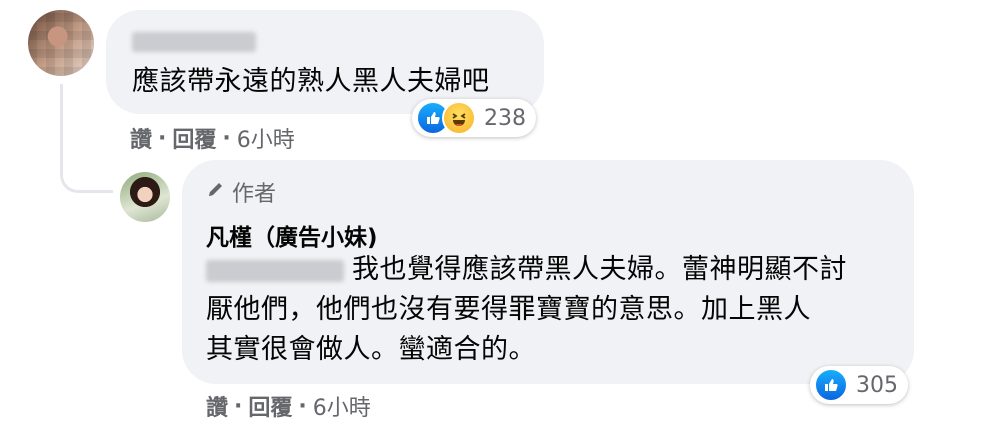 This screenshot has height=438, width=990. I want to click on reply-actions: 讚 · 回覆 · 6小時, so click(288, 406).